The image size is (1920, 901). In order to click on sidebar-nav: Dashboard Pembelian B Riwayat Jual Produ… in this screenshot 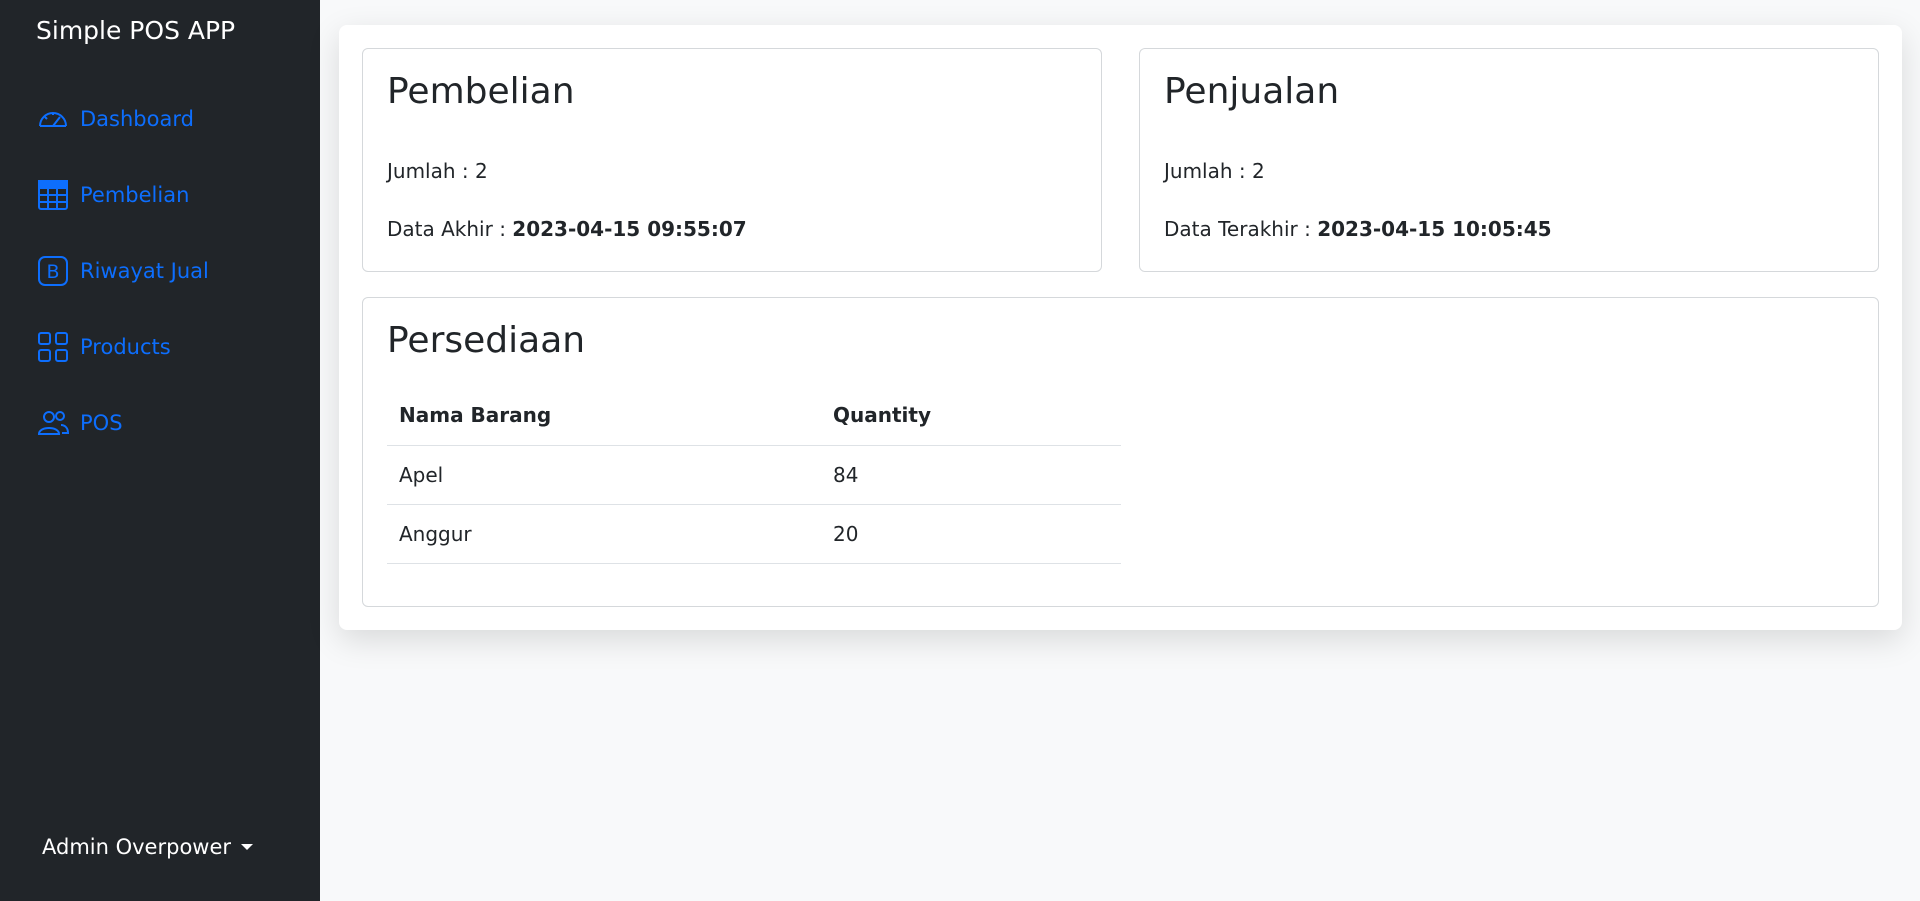, I will do `click(122, 290)`.